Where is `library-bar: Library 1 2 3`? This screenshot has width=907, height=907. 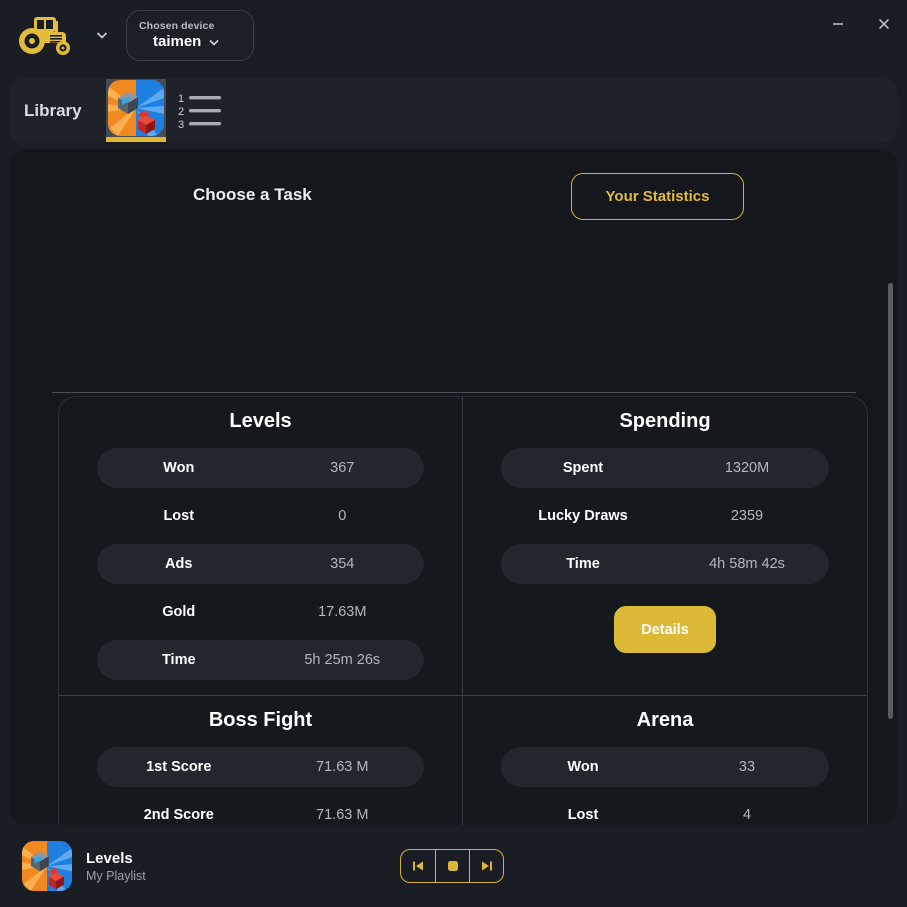
library-bar: Library 1 2 3 is located at coordinates (453, 110).